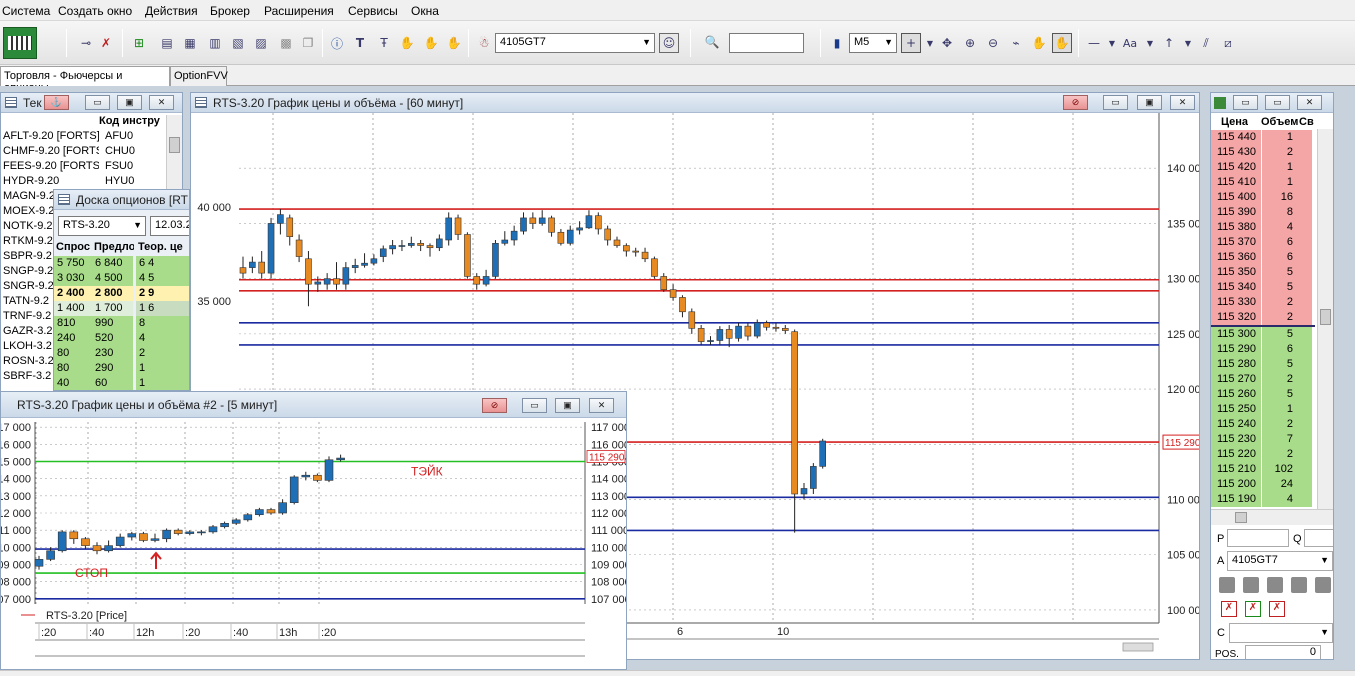  I want to click on options-cell: 4, so click(162, 338).